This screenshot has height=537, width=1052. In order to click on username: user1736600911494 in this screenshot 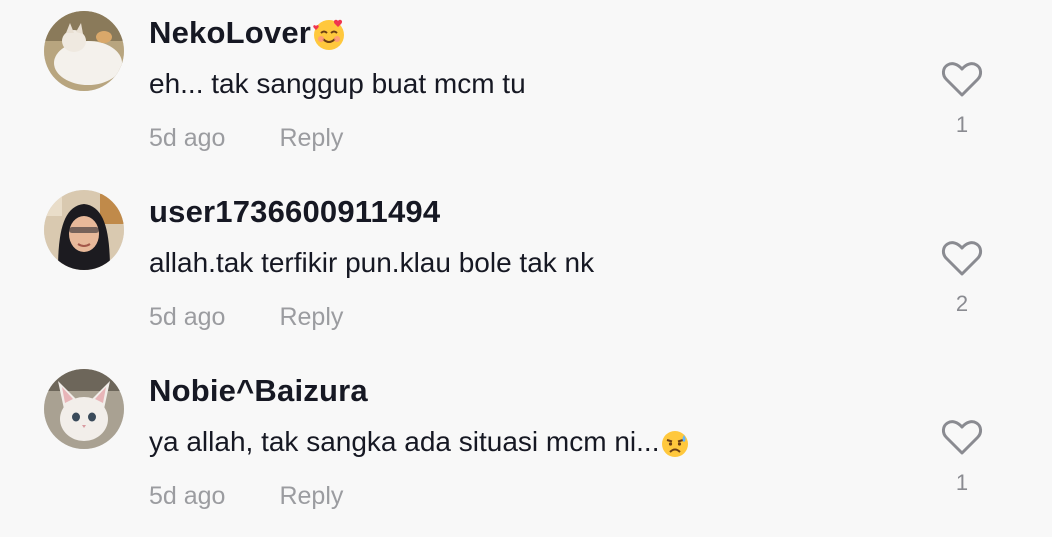, I will do `click(294, 212)`.